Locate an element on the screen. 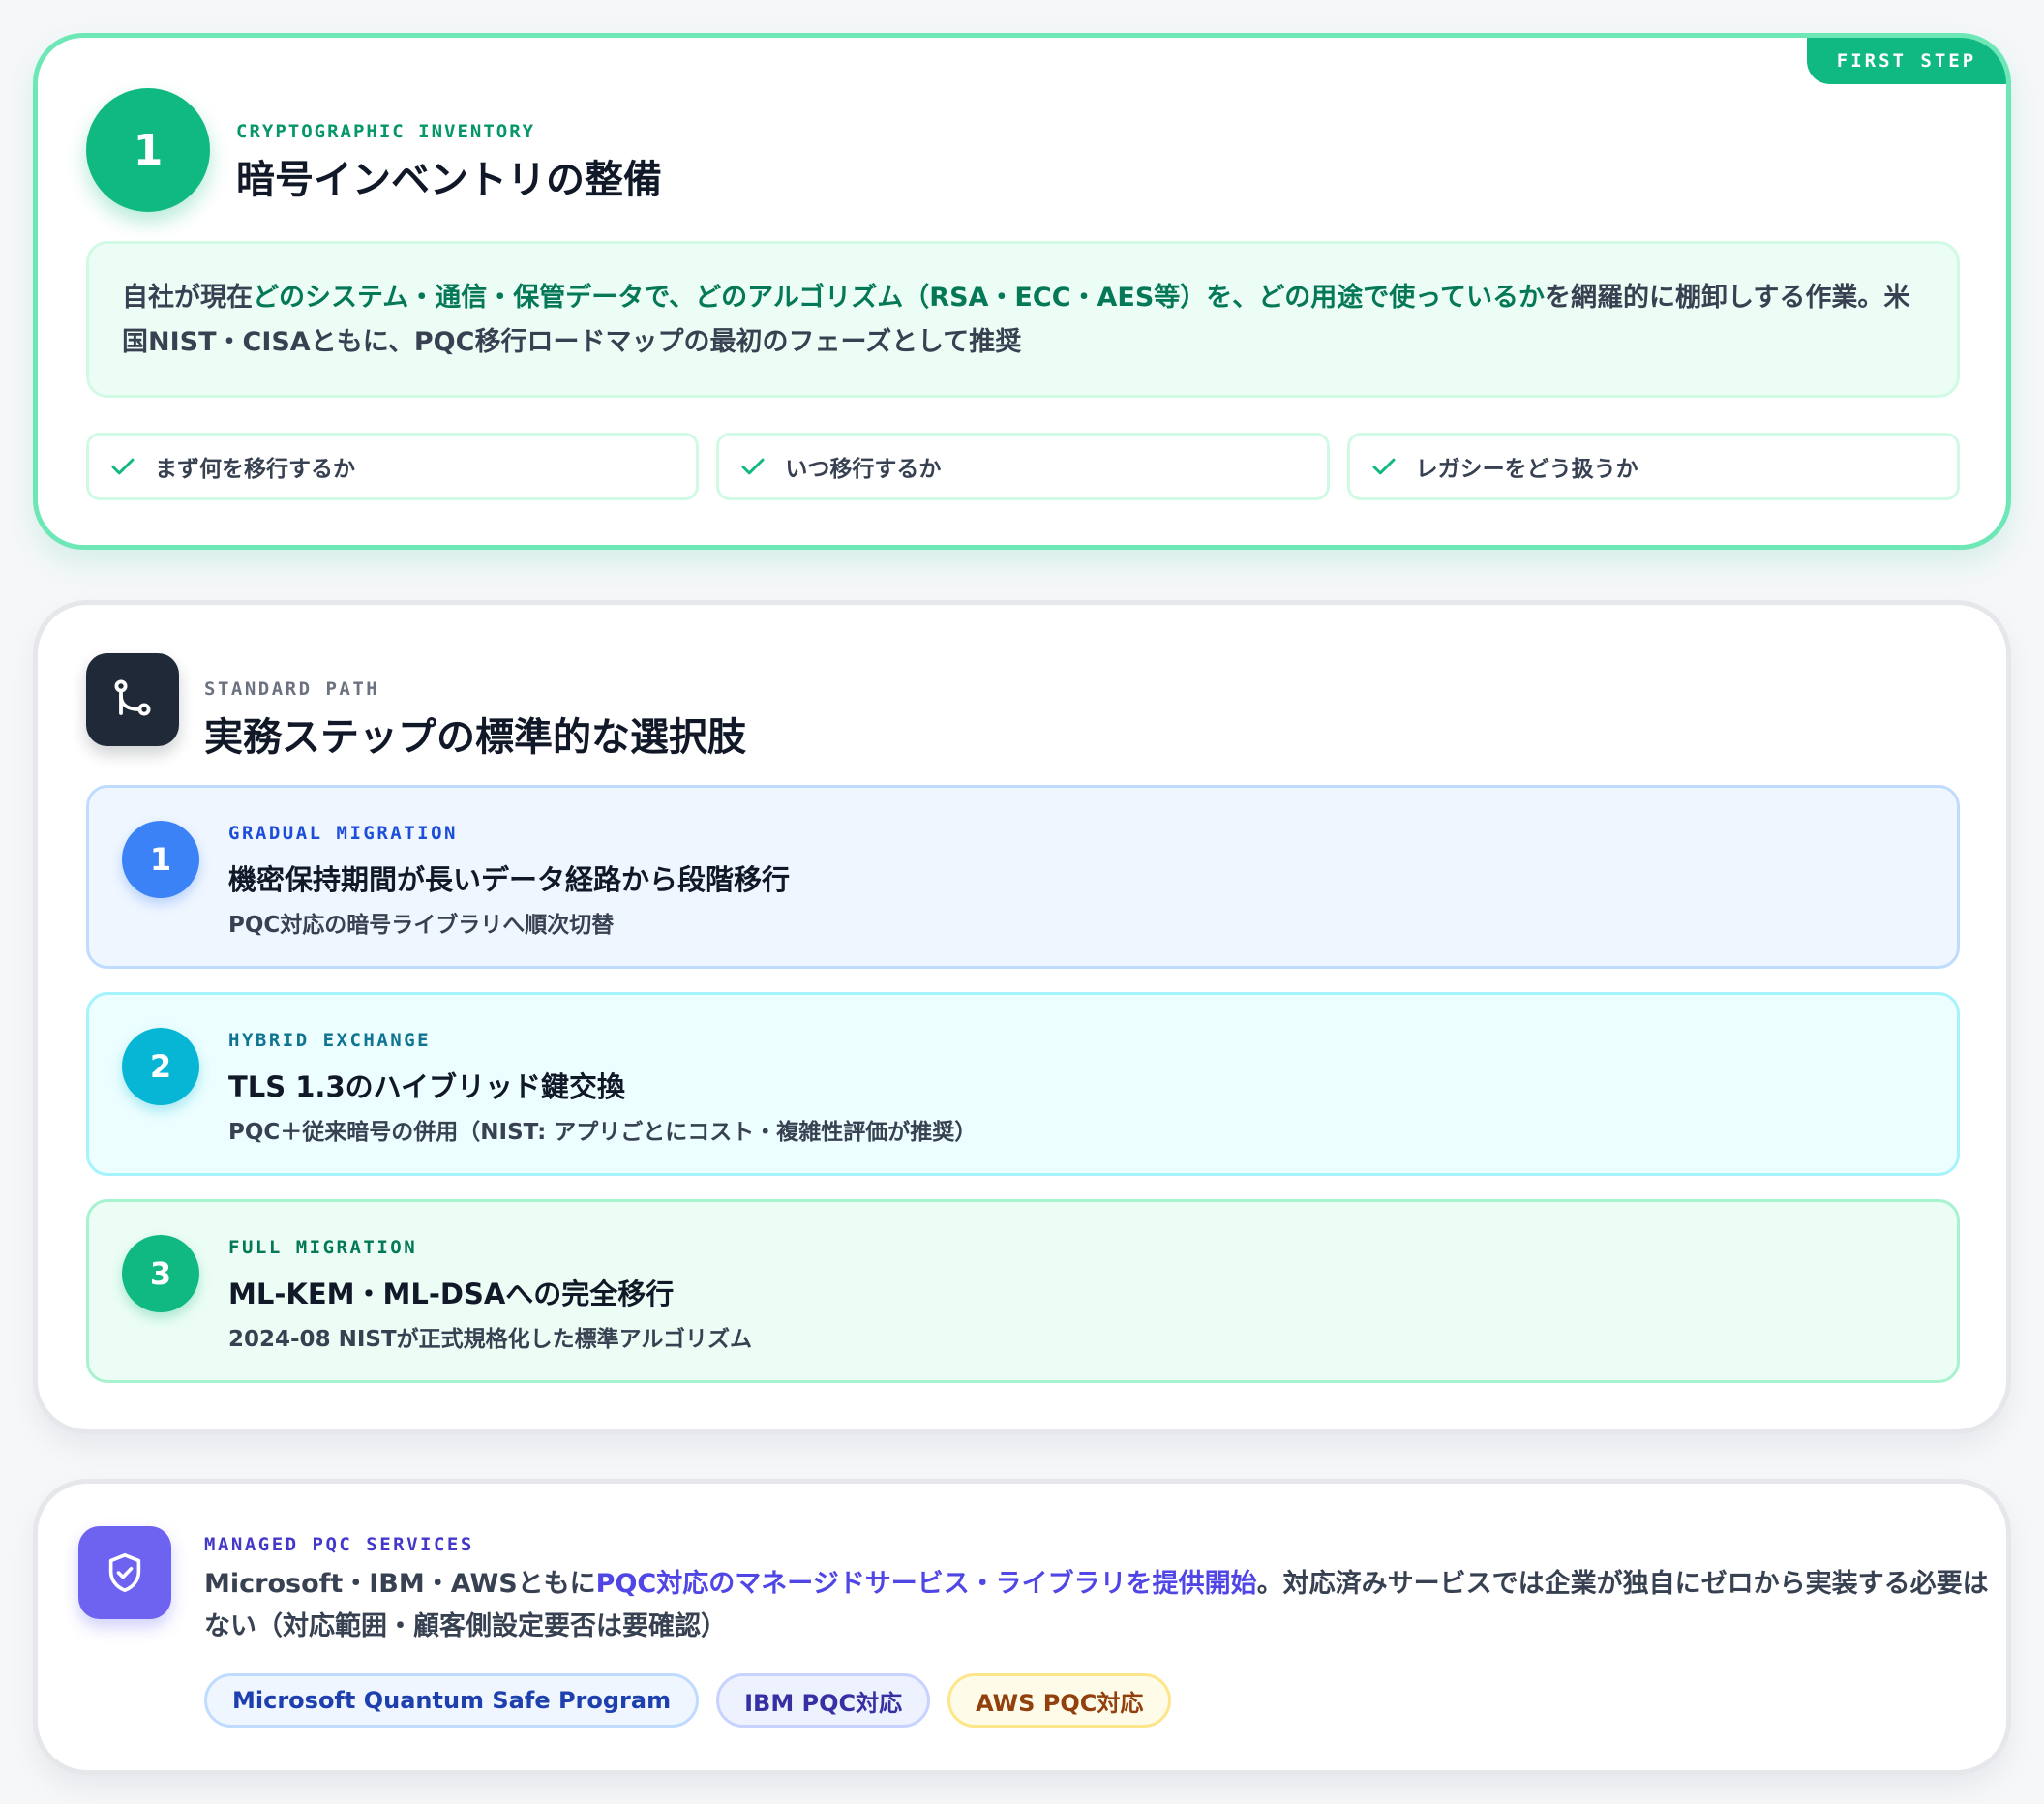 The width and height of the screenshot is (2044, 1804). inventory-number-badge: 1 is located at coordinates (148, 150).